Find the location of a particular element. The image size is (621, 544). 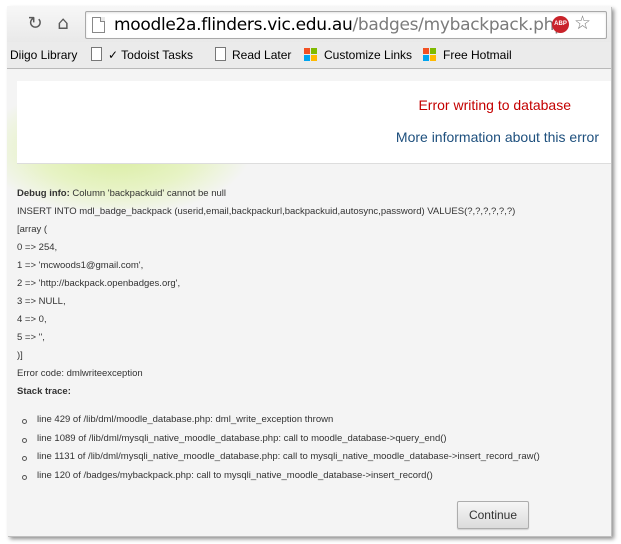

home-icon: ⌂ is located at coordinates (63, 24).